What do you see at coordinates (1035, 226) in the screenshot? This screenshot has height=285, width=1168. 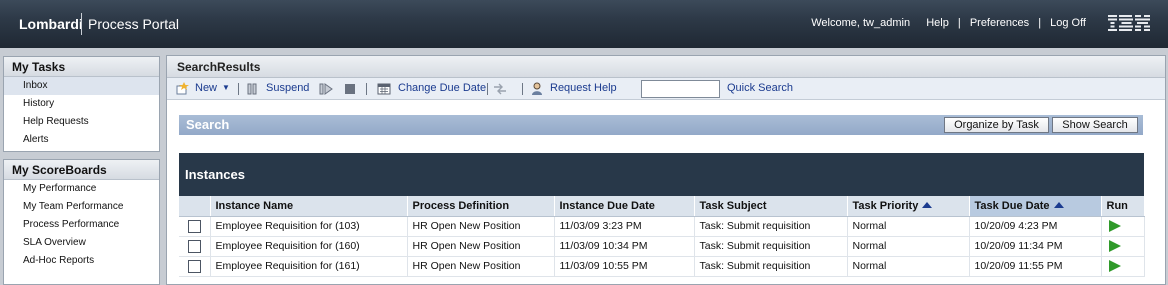 I see `task-due-date-cell: 10/20/09 4:23 PM` at bounding box center [1035, 226].